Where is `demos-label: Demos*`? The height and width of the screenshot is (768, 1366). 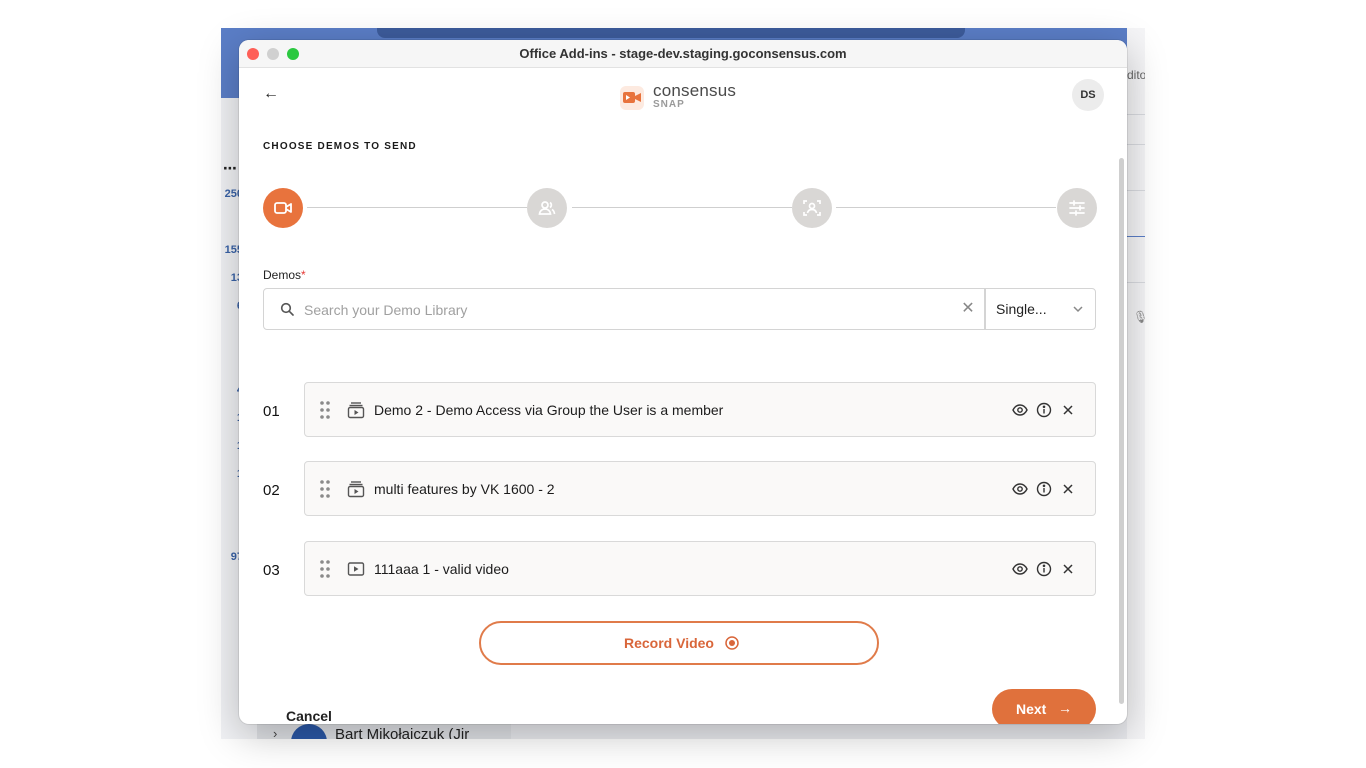
demos-label: Demos* is located at coordinates (284, 275).